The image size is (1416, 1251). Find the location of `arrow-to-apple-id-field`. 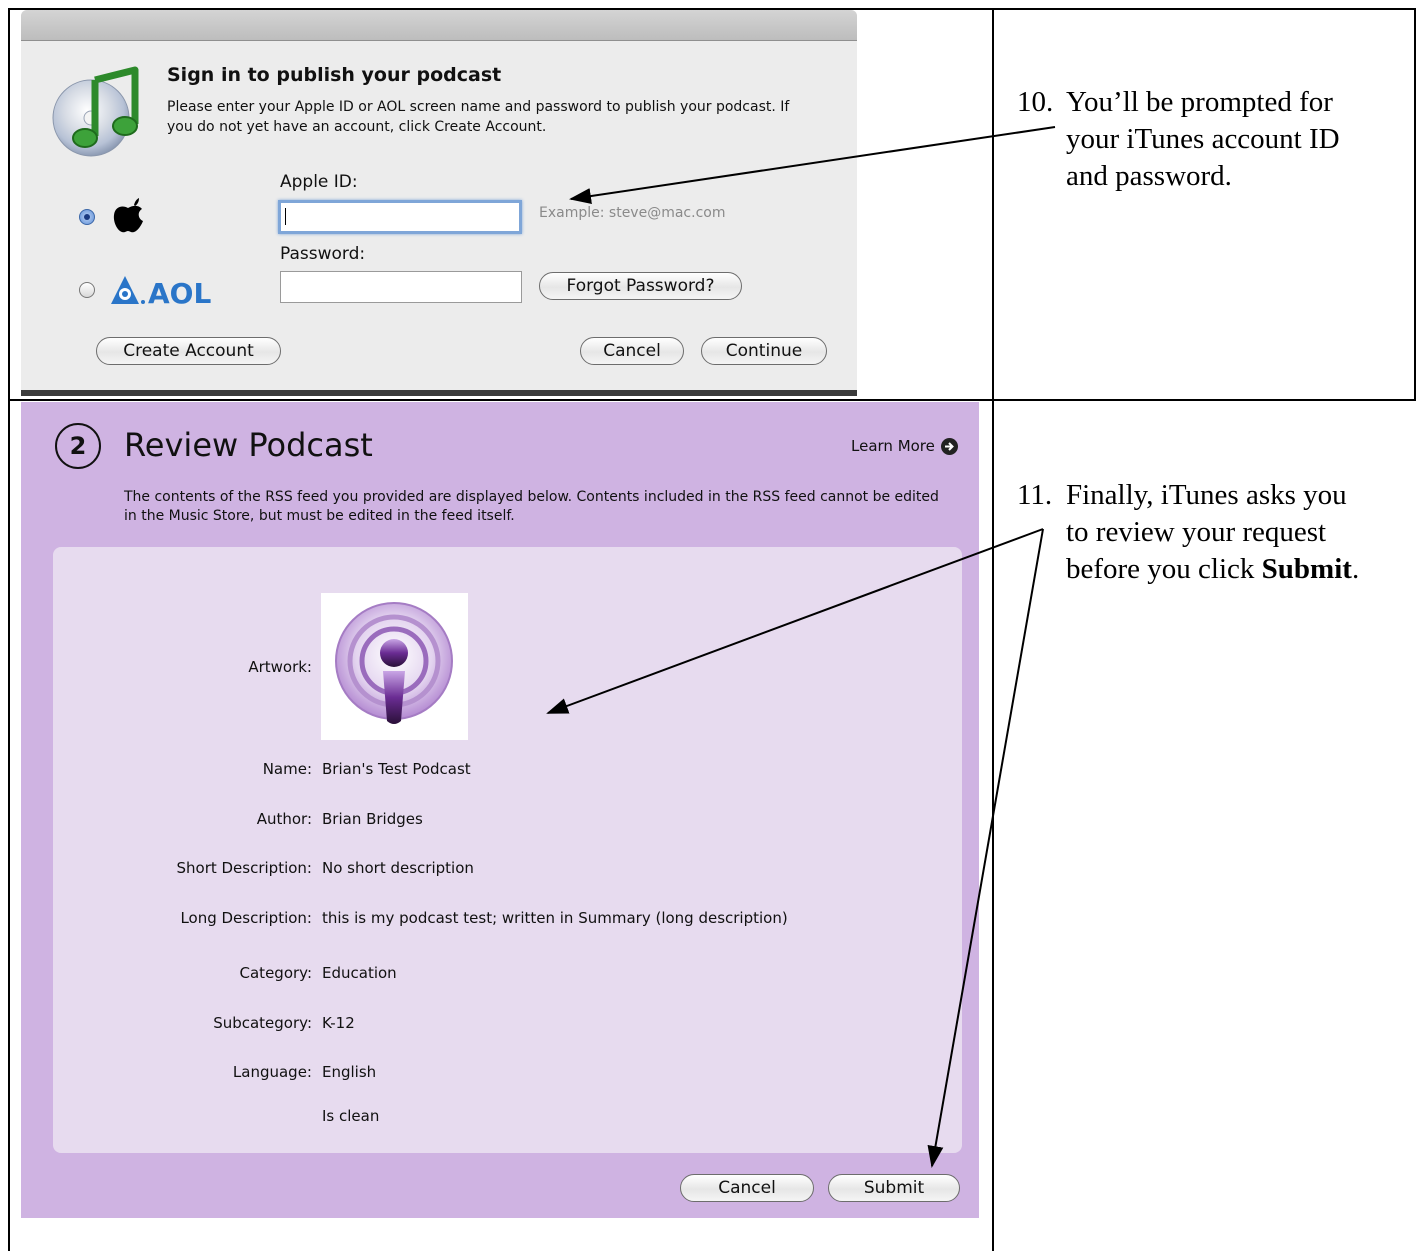

arrow-to-apple-id-field is located at coordinates (812, 165).